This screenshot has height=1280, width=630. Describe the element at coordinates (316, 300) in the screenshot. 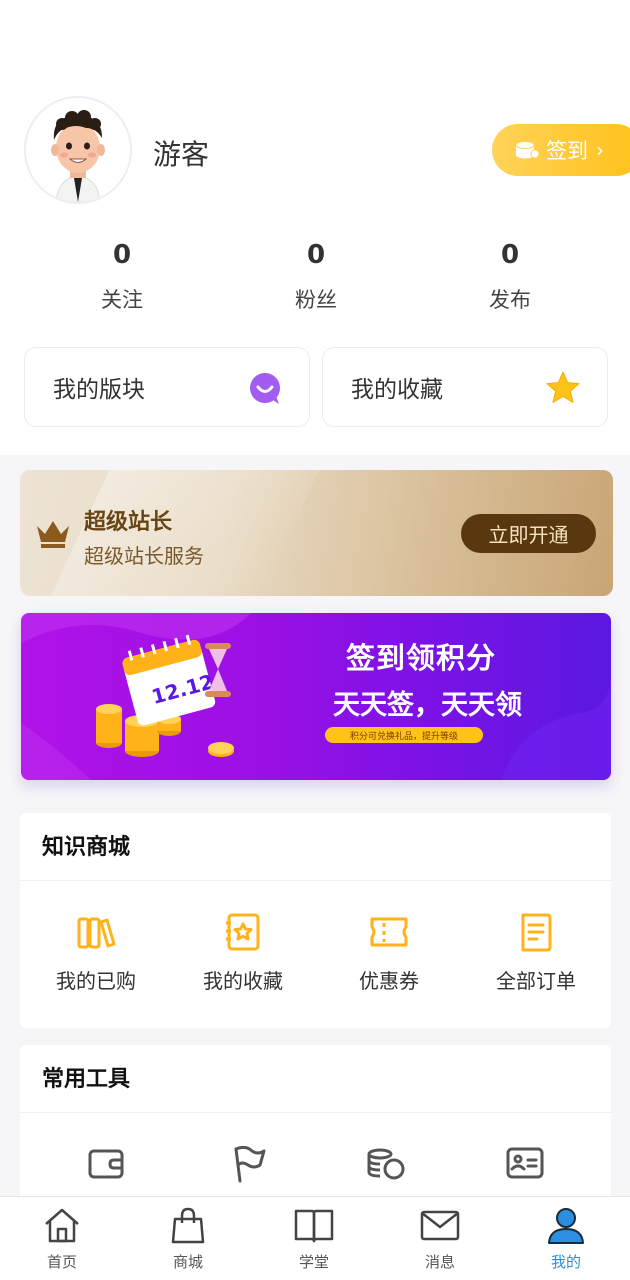

I see `stat-label: 粉丝` at that location.